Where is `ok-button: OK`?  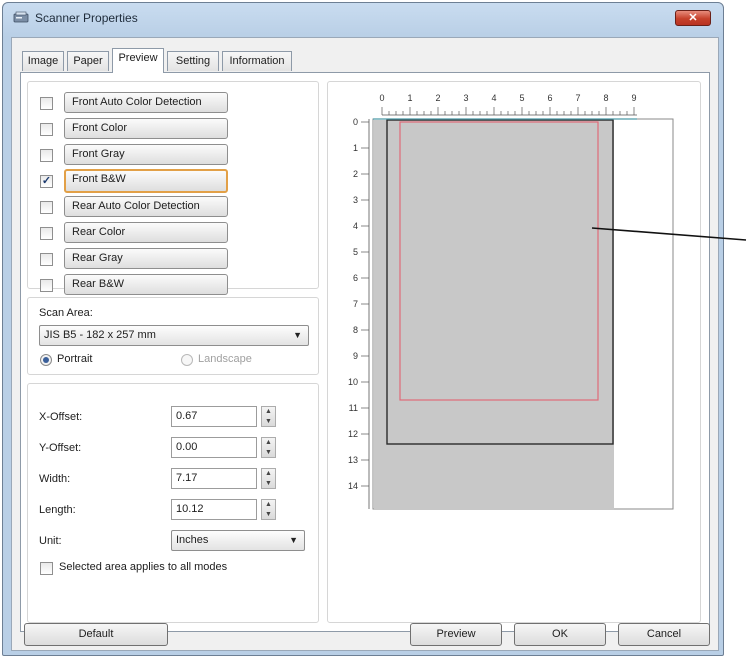 ok-button: OK is located at coordinates (560, 634).